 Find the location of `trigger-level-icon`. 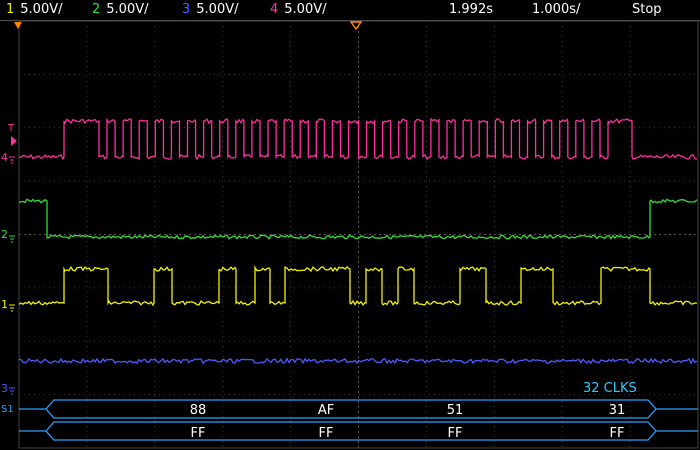

trigger-level-icon is located at coordinates (14, 141).